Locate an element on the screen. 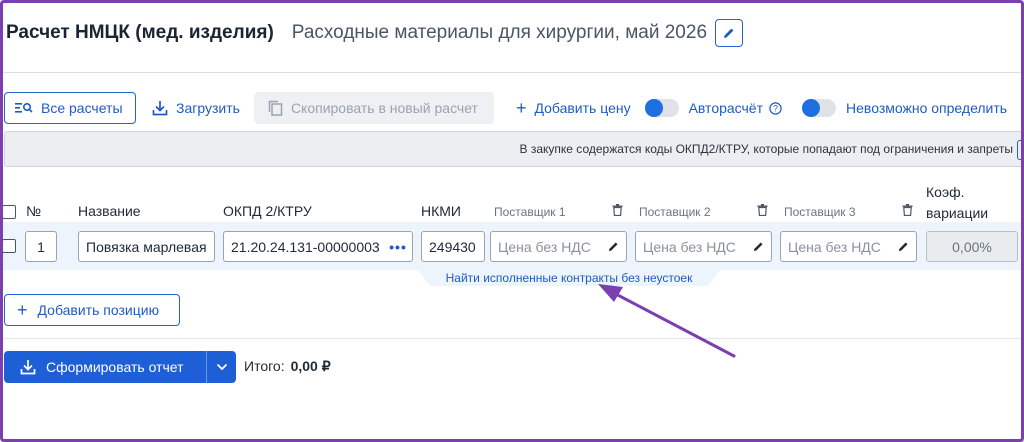  autocalc-label: Авторасчёт is located at coordinates (726, 108).